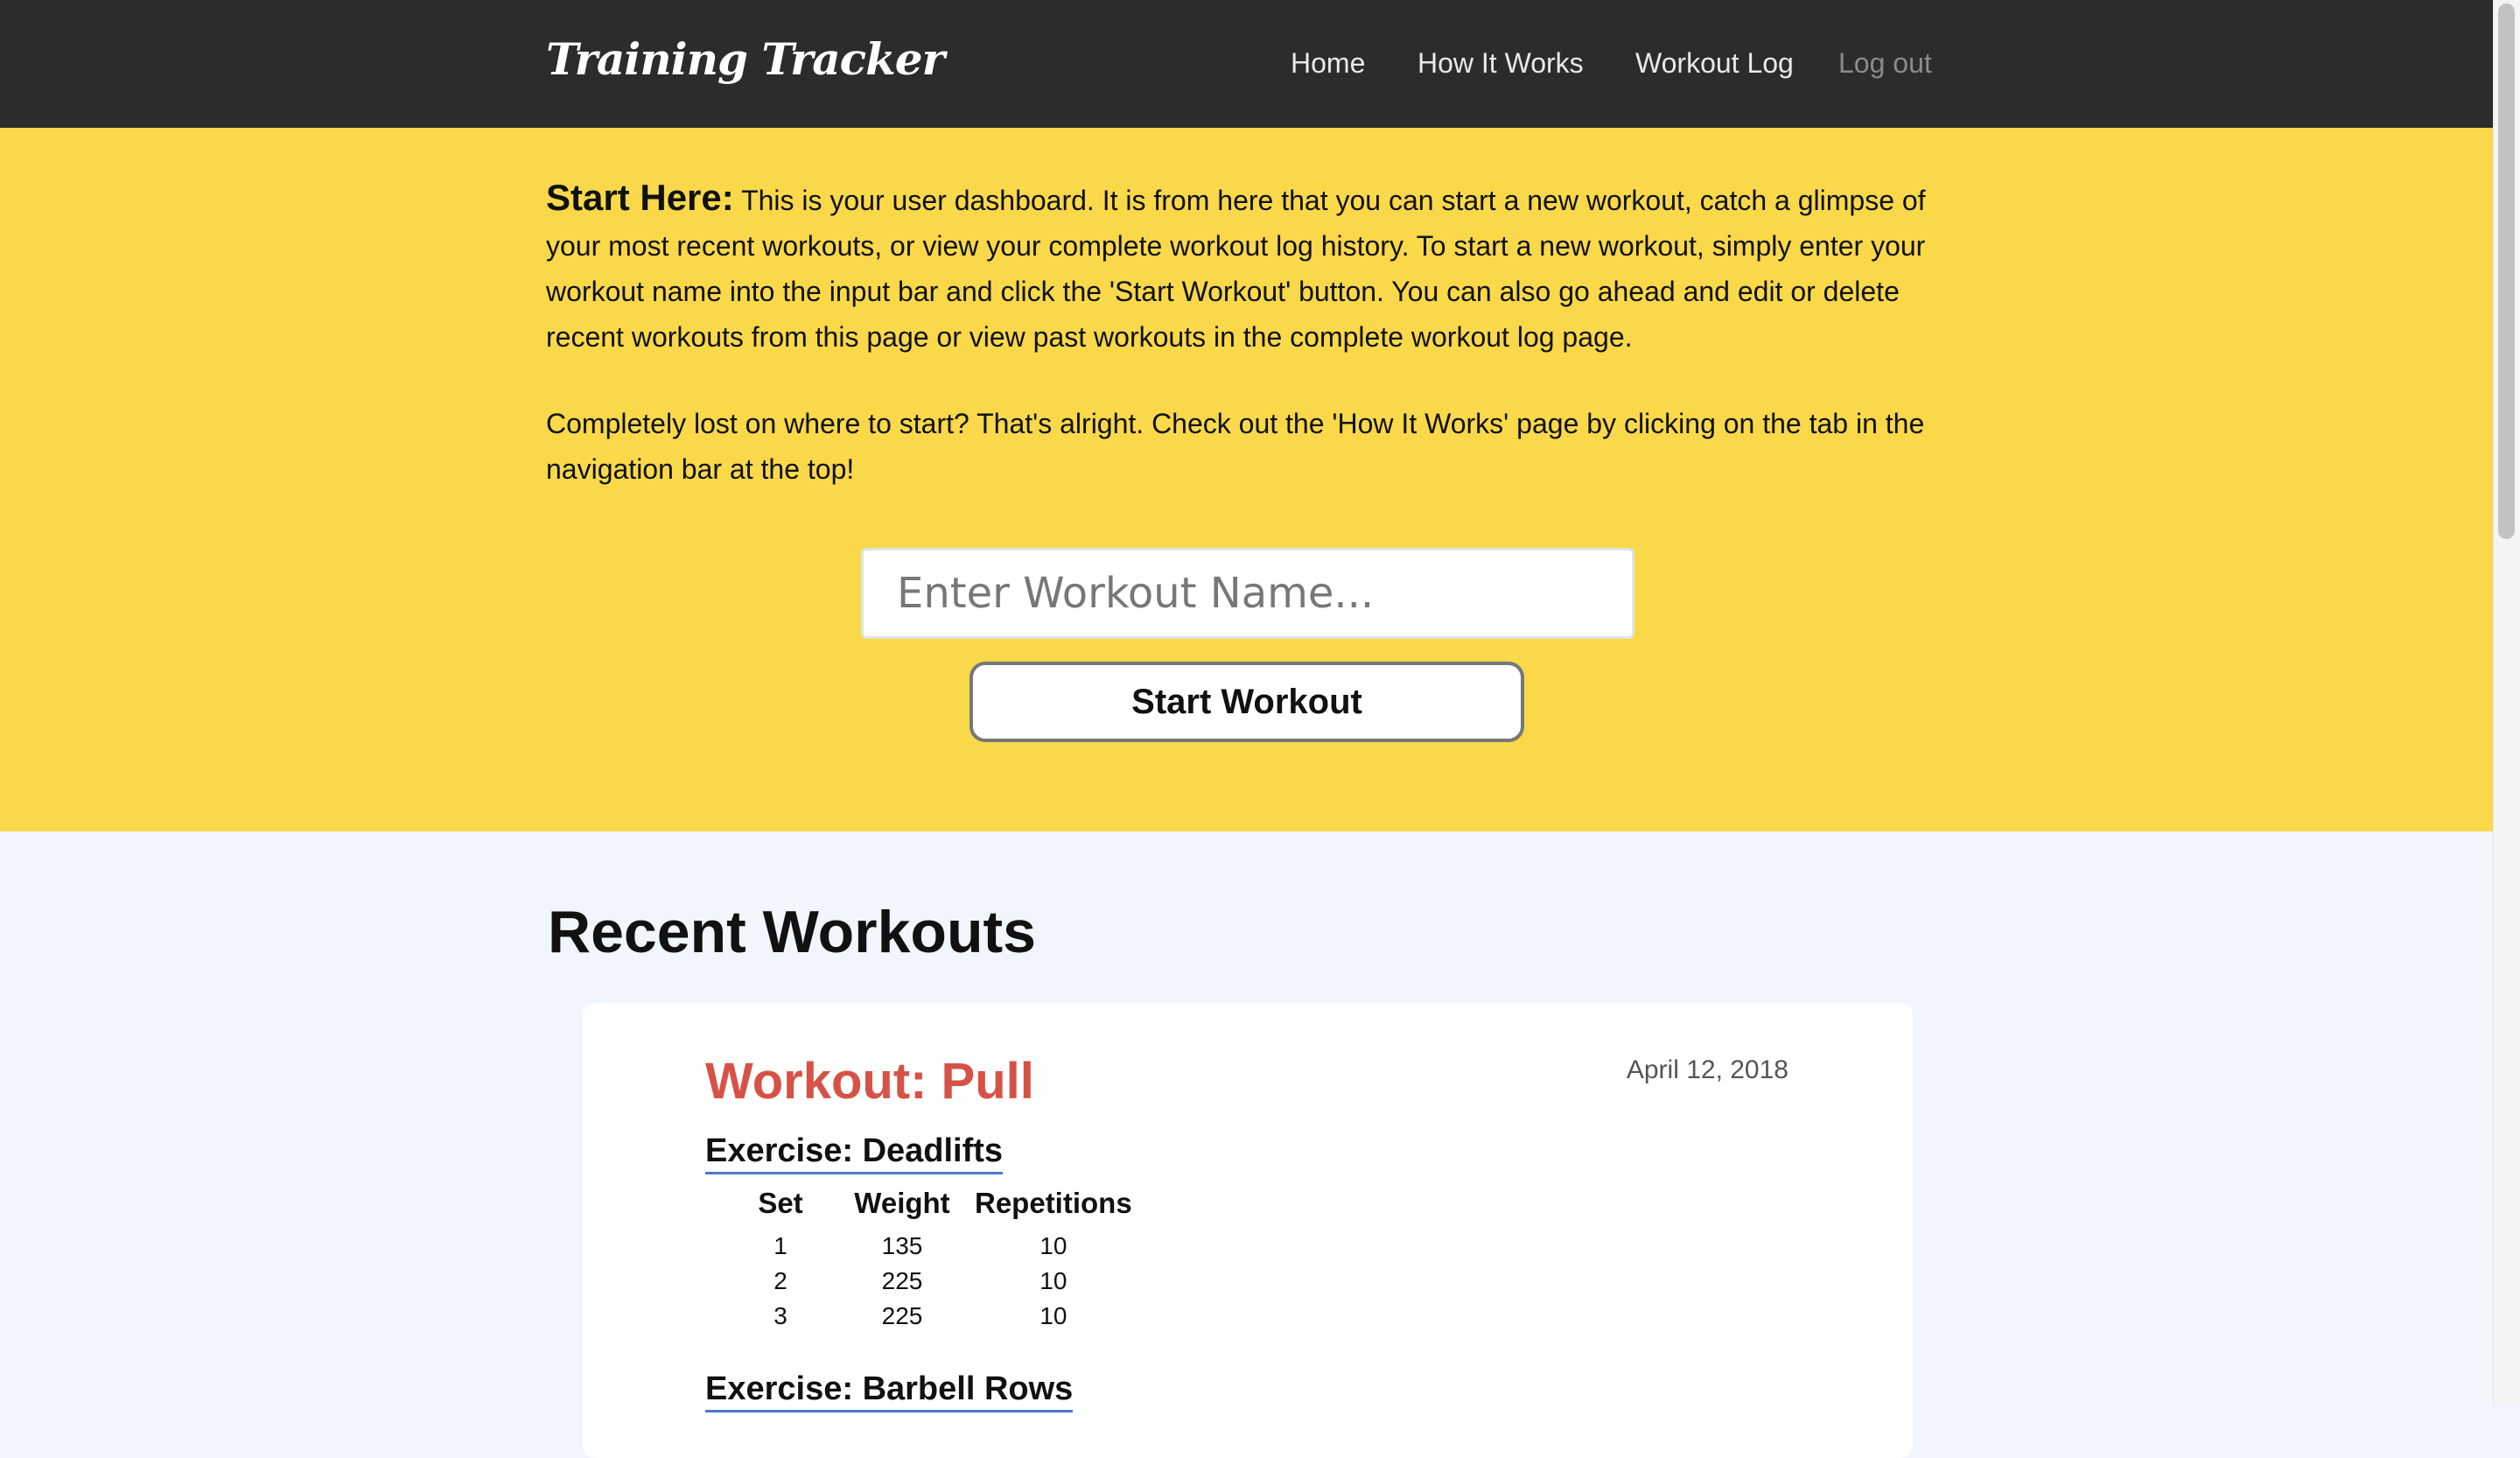  Describe the element at coordinates (854, 1153) in the screenshot. I see `exercise-name: Exercise: Deadlifts` at that location.